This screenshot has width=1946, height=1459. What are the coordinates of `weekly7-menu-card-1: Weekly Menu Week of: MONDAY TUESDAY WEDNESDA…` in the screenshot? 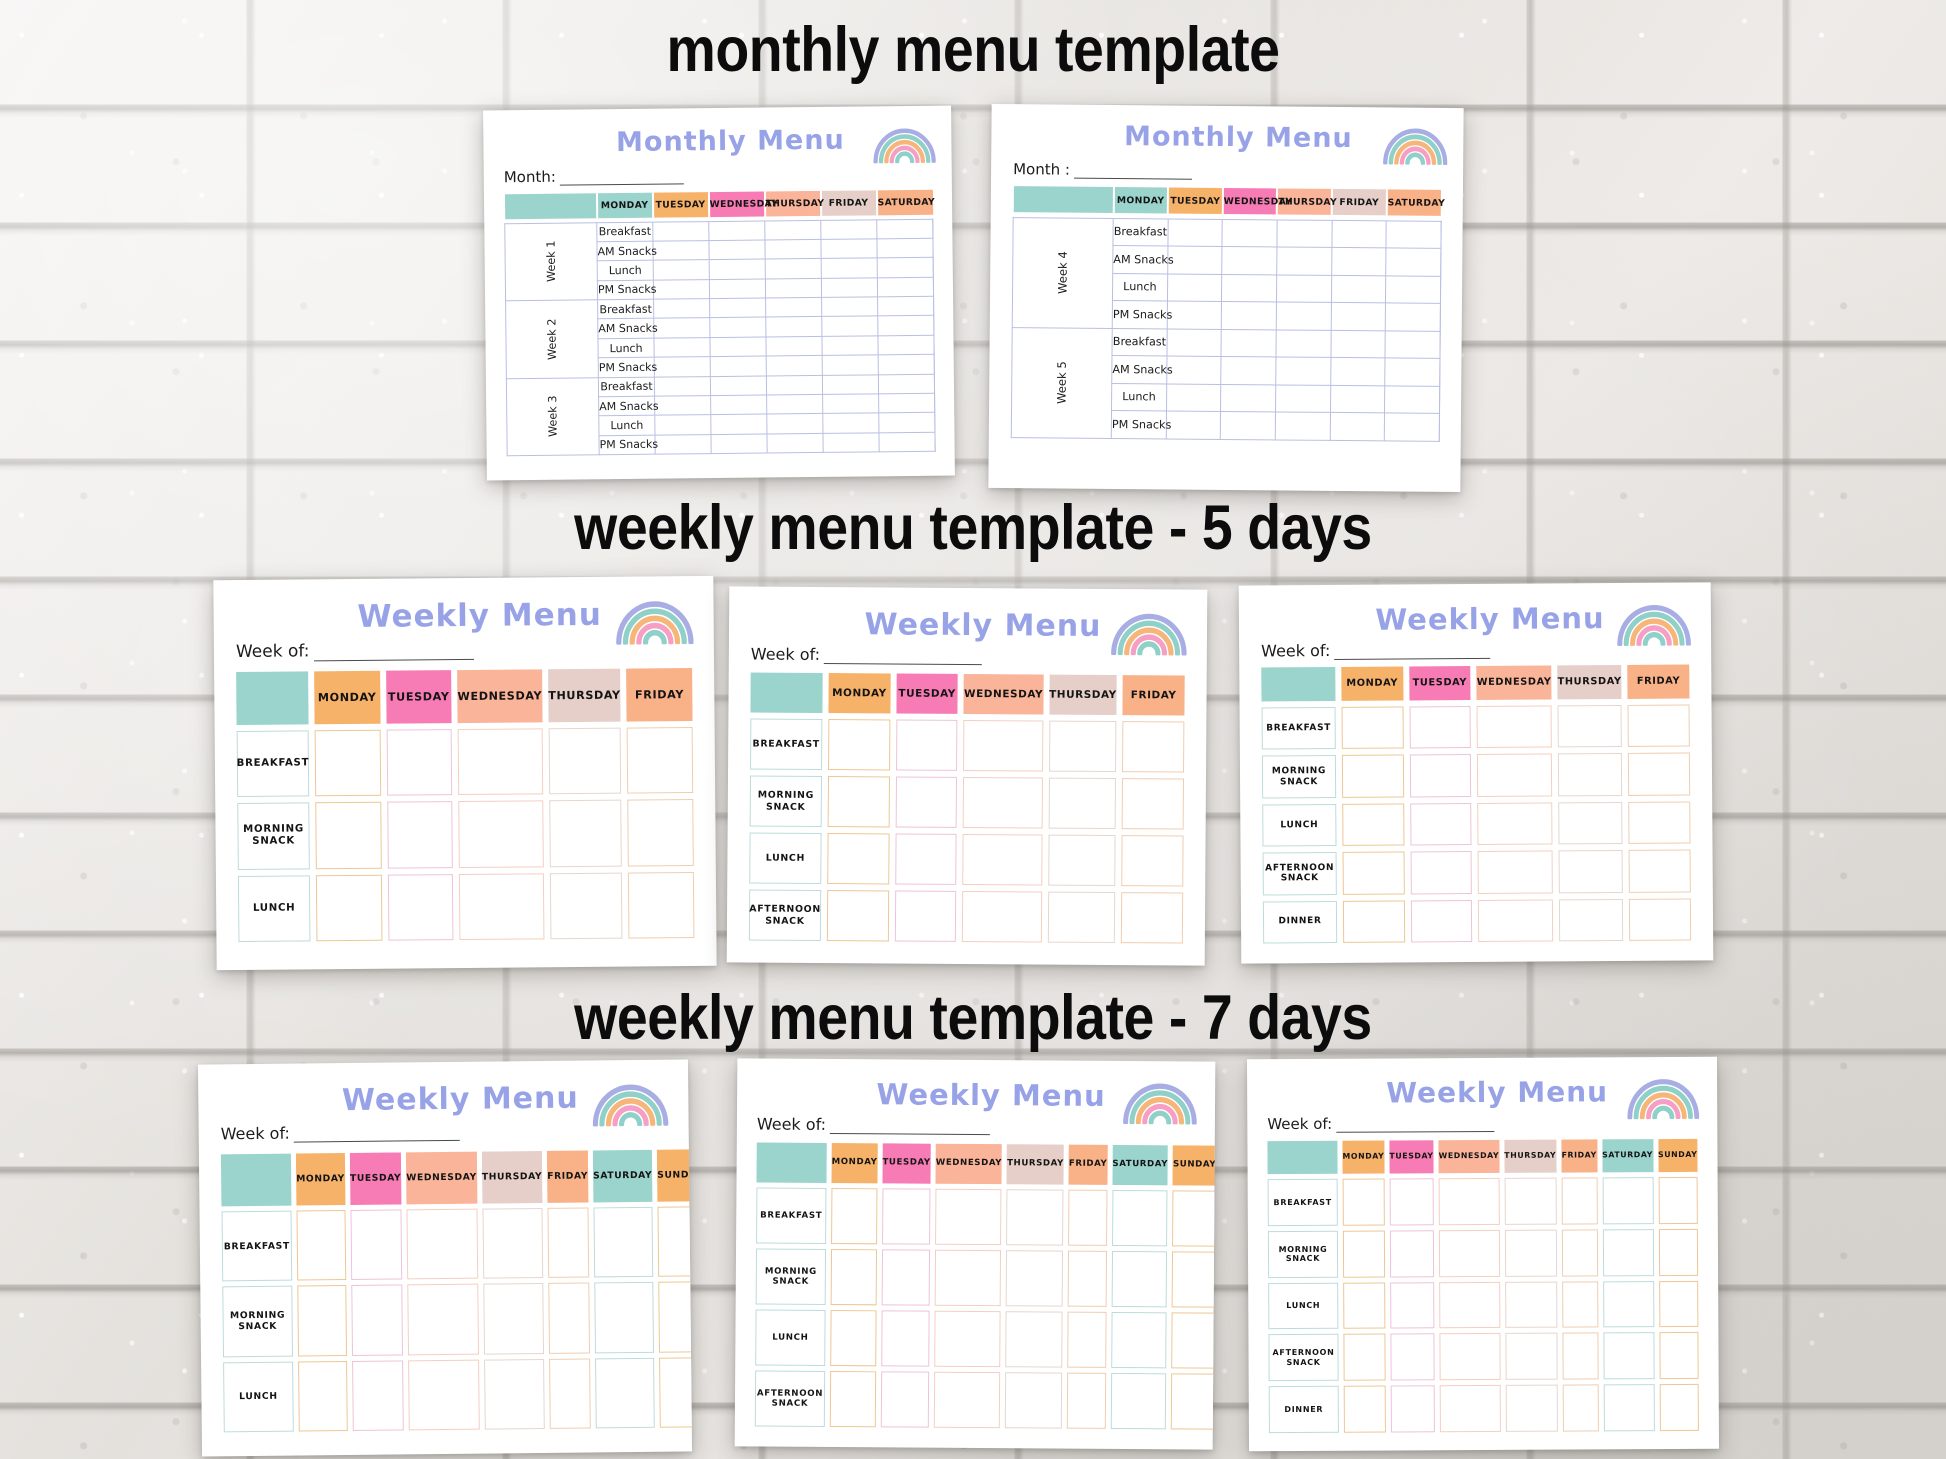 It's located at (445, 1258).